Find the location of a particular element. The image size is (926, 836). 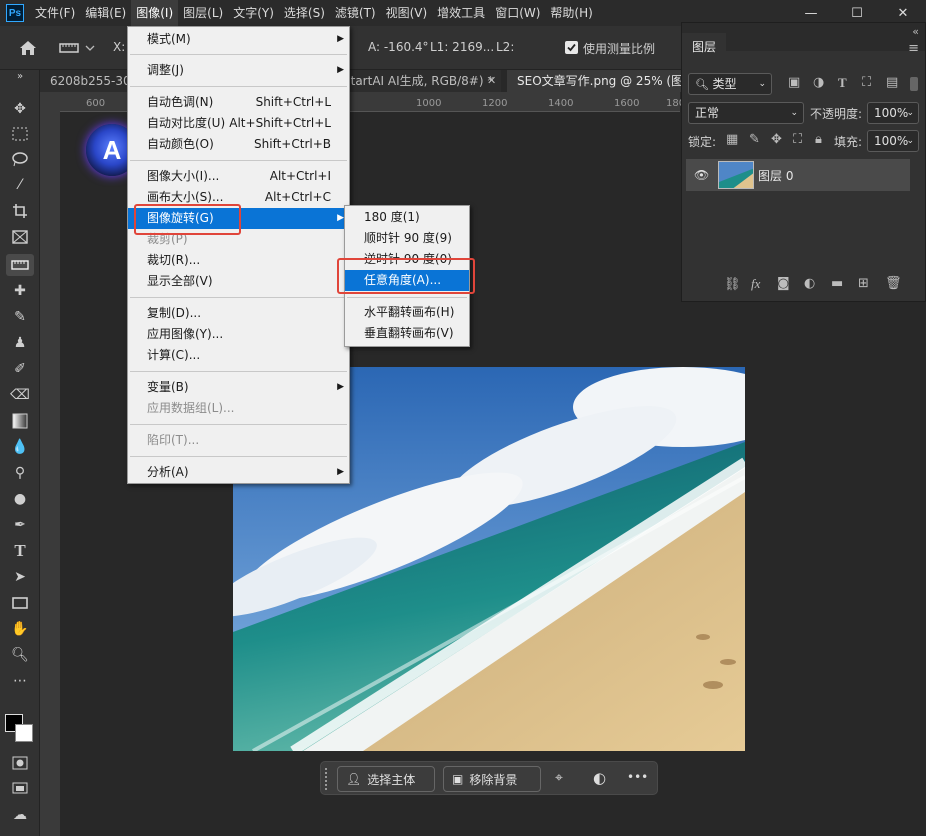

quick-mask-icon is located at coordinates (20, 763).